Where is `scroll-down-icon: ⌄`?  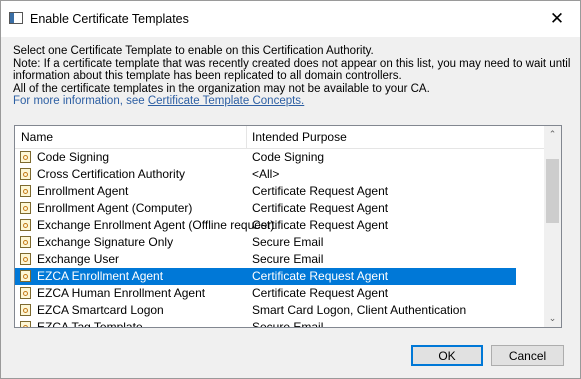
scroll-down-icon: ⌄ is located at coordinates (552, 318).